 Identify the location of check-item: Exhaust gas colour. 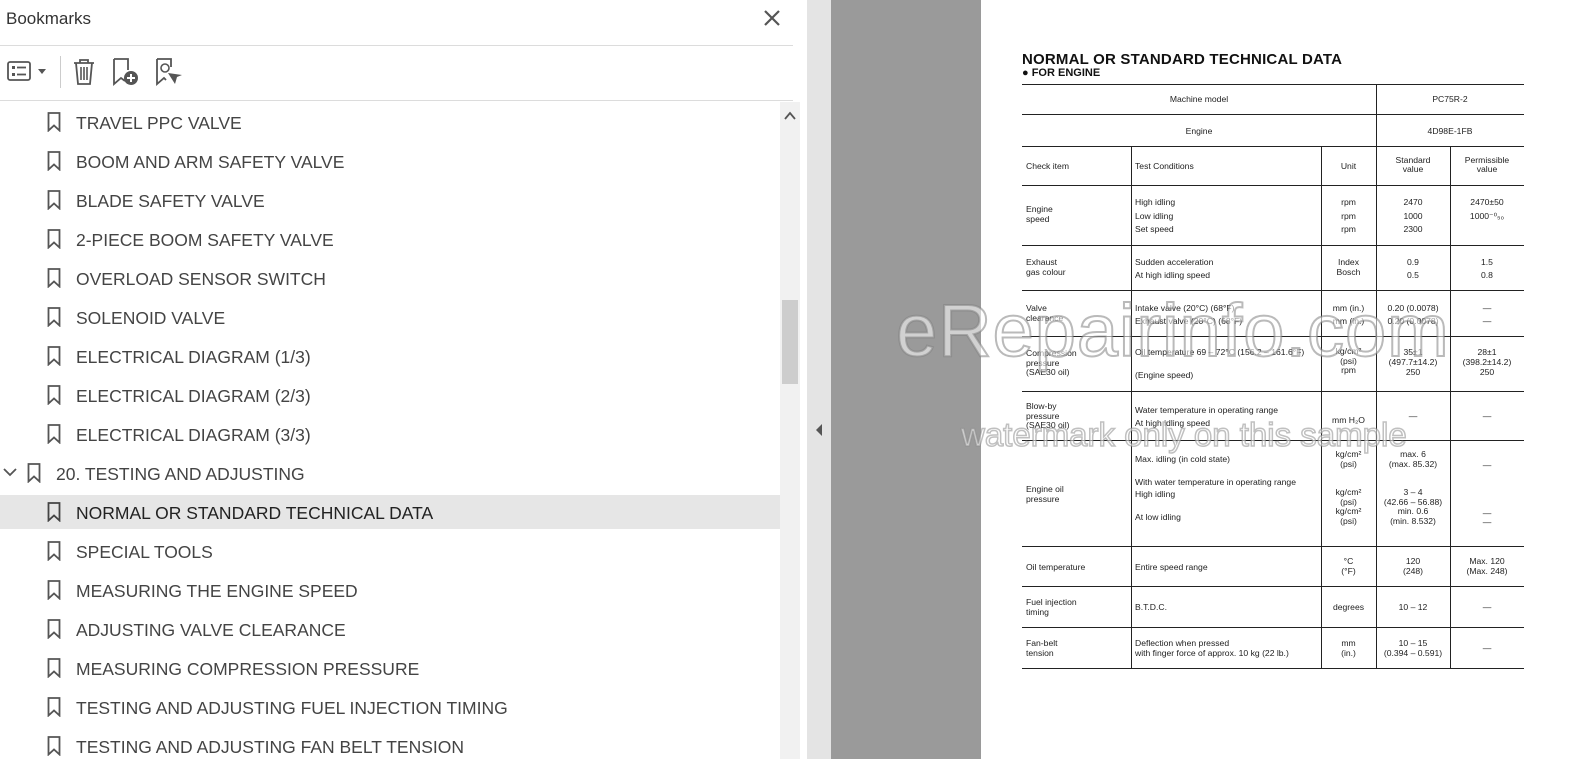
(1046, 267).